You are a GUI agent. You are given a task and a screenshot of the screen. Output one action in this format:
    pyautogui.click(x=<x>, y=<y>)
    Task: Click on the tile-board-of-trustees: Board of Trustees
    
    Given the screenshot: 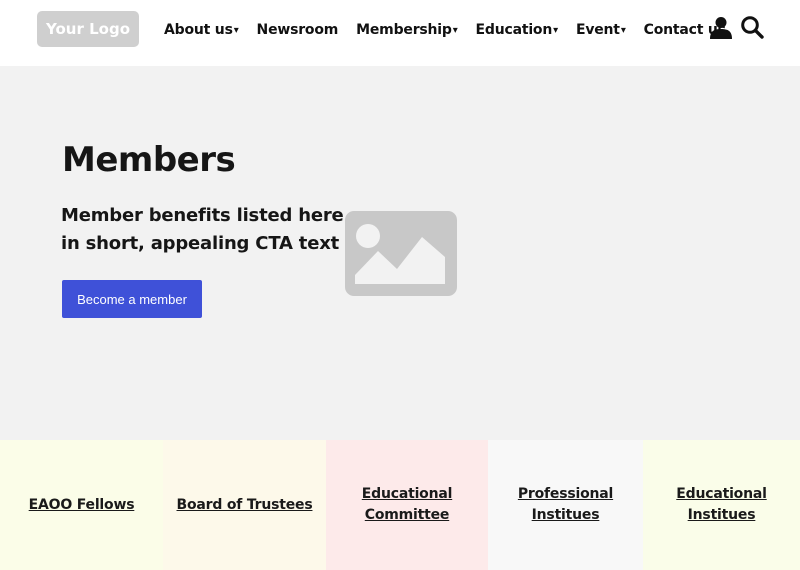 What is the action you would take?
    pyautogui.click(x=244, y=505)
    